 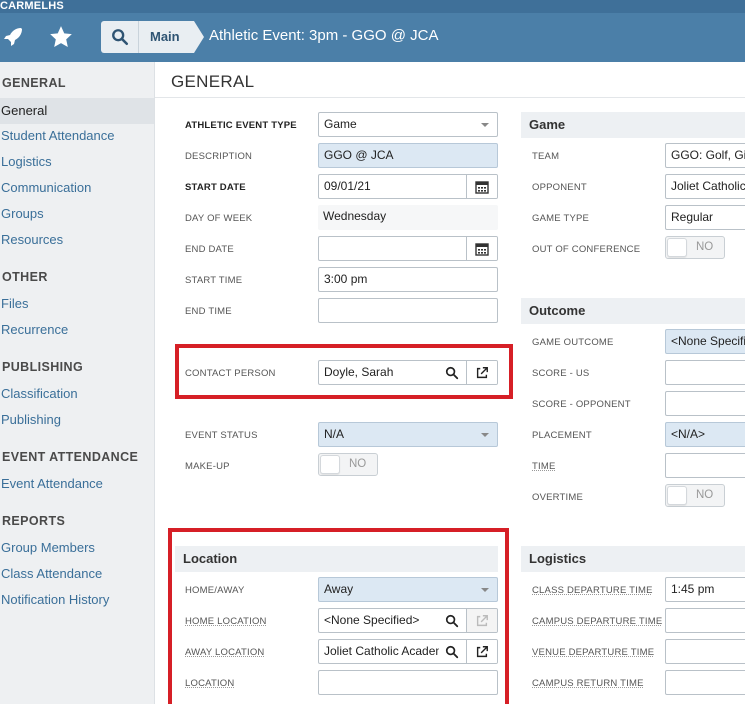 I want to click on breadcrumb-arrow, so click(x=199, y=37).